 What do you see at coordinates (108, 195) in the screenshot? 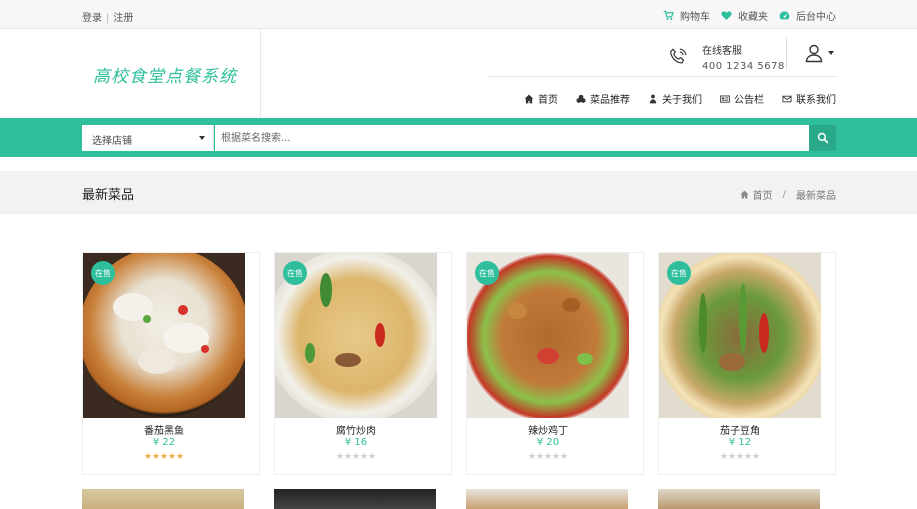
I see `section-title: 最新菜品` at bounding box center [108, 195].